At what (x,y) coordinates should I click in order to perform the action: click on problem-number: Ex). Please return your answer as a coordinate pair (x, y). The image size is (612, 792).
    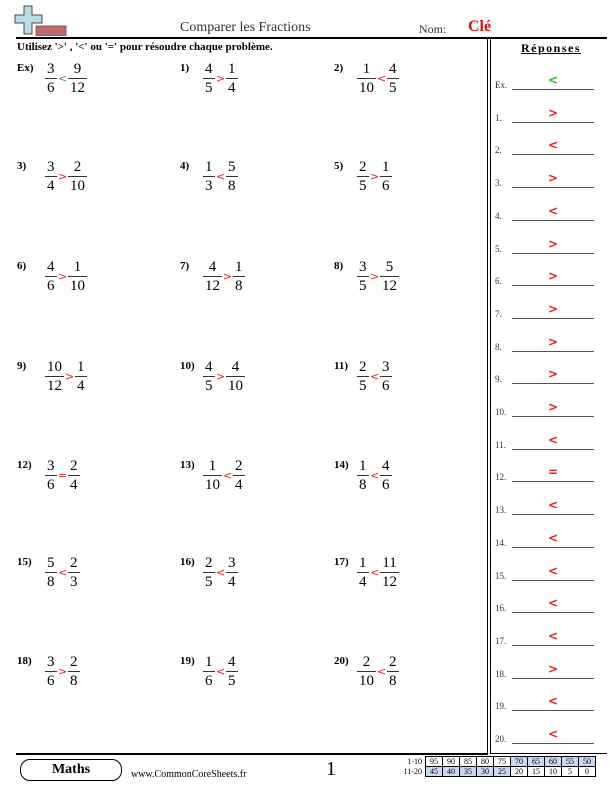
    Looking at the image, I should click on (25, 68).